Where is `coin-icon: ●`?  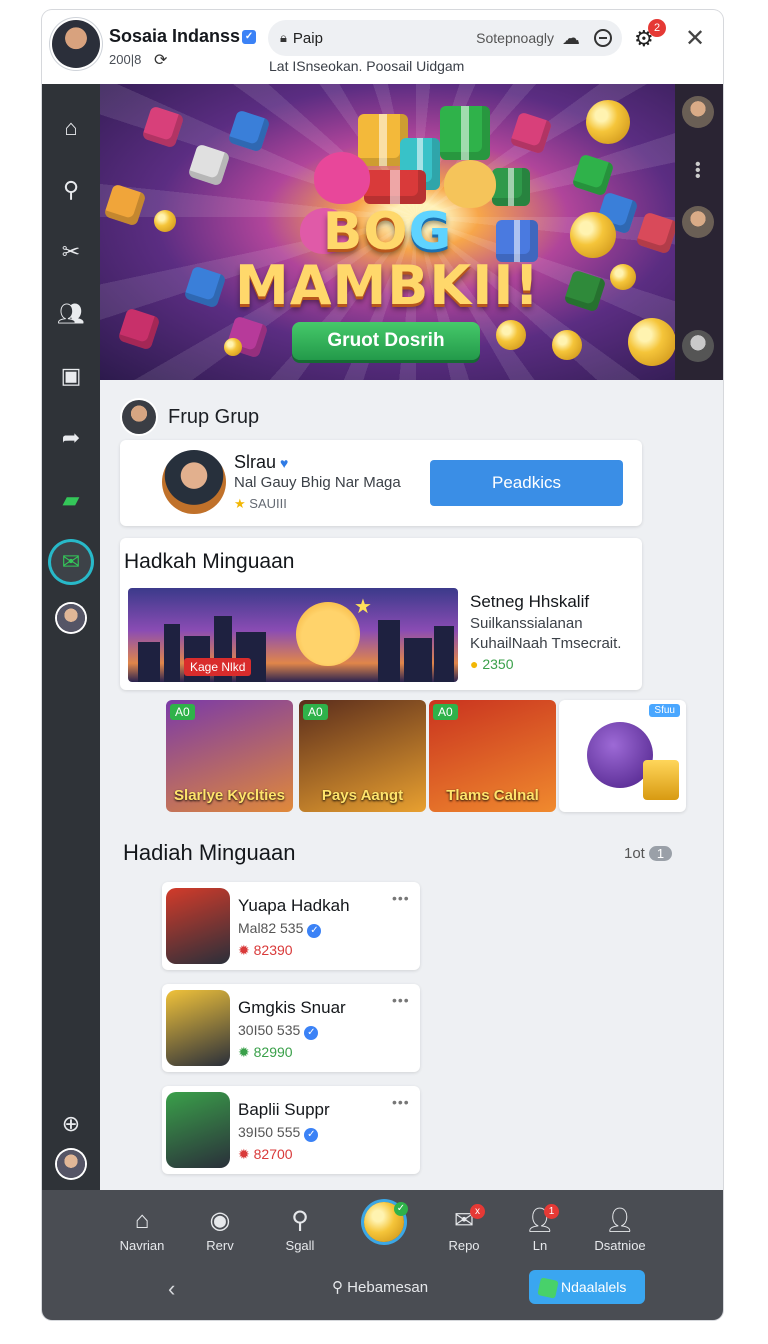 coin-icon: ● is located at coordinates (474, 664).